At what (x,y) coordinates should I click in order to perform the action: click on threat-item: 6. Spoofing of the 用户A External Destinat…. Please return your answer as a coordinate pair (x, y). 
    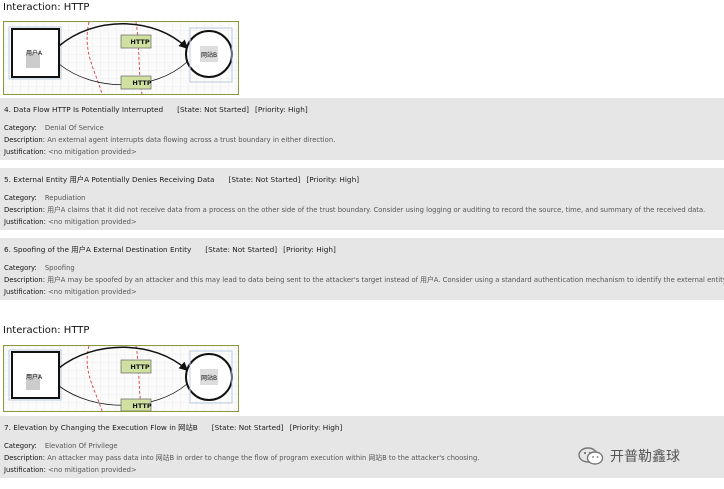
    Looking at the image, I should click on (362, 269).